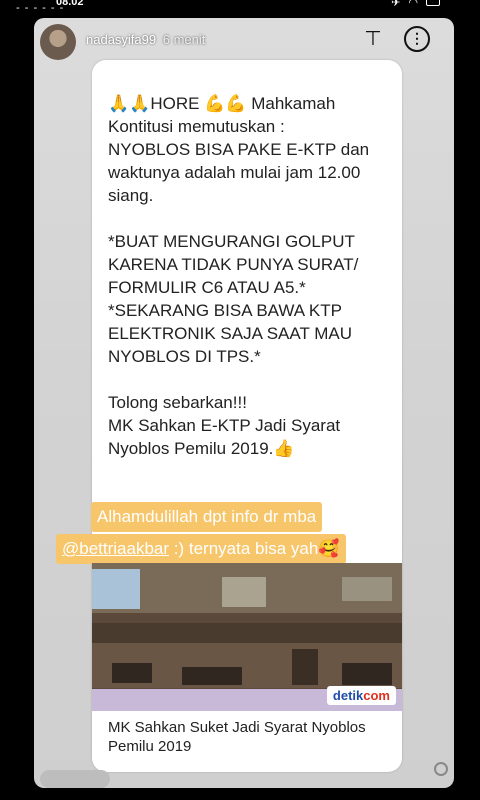 This screenshot has width=480, height=800. What do you see at coordinates (121, 39) in the screenshot?
I see `story-username: nadasyifa99` at bounding box center [121, 39].